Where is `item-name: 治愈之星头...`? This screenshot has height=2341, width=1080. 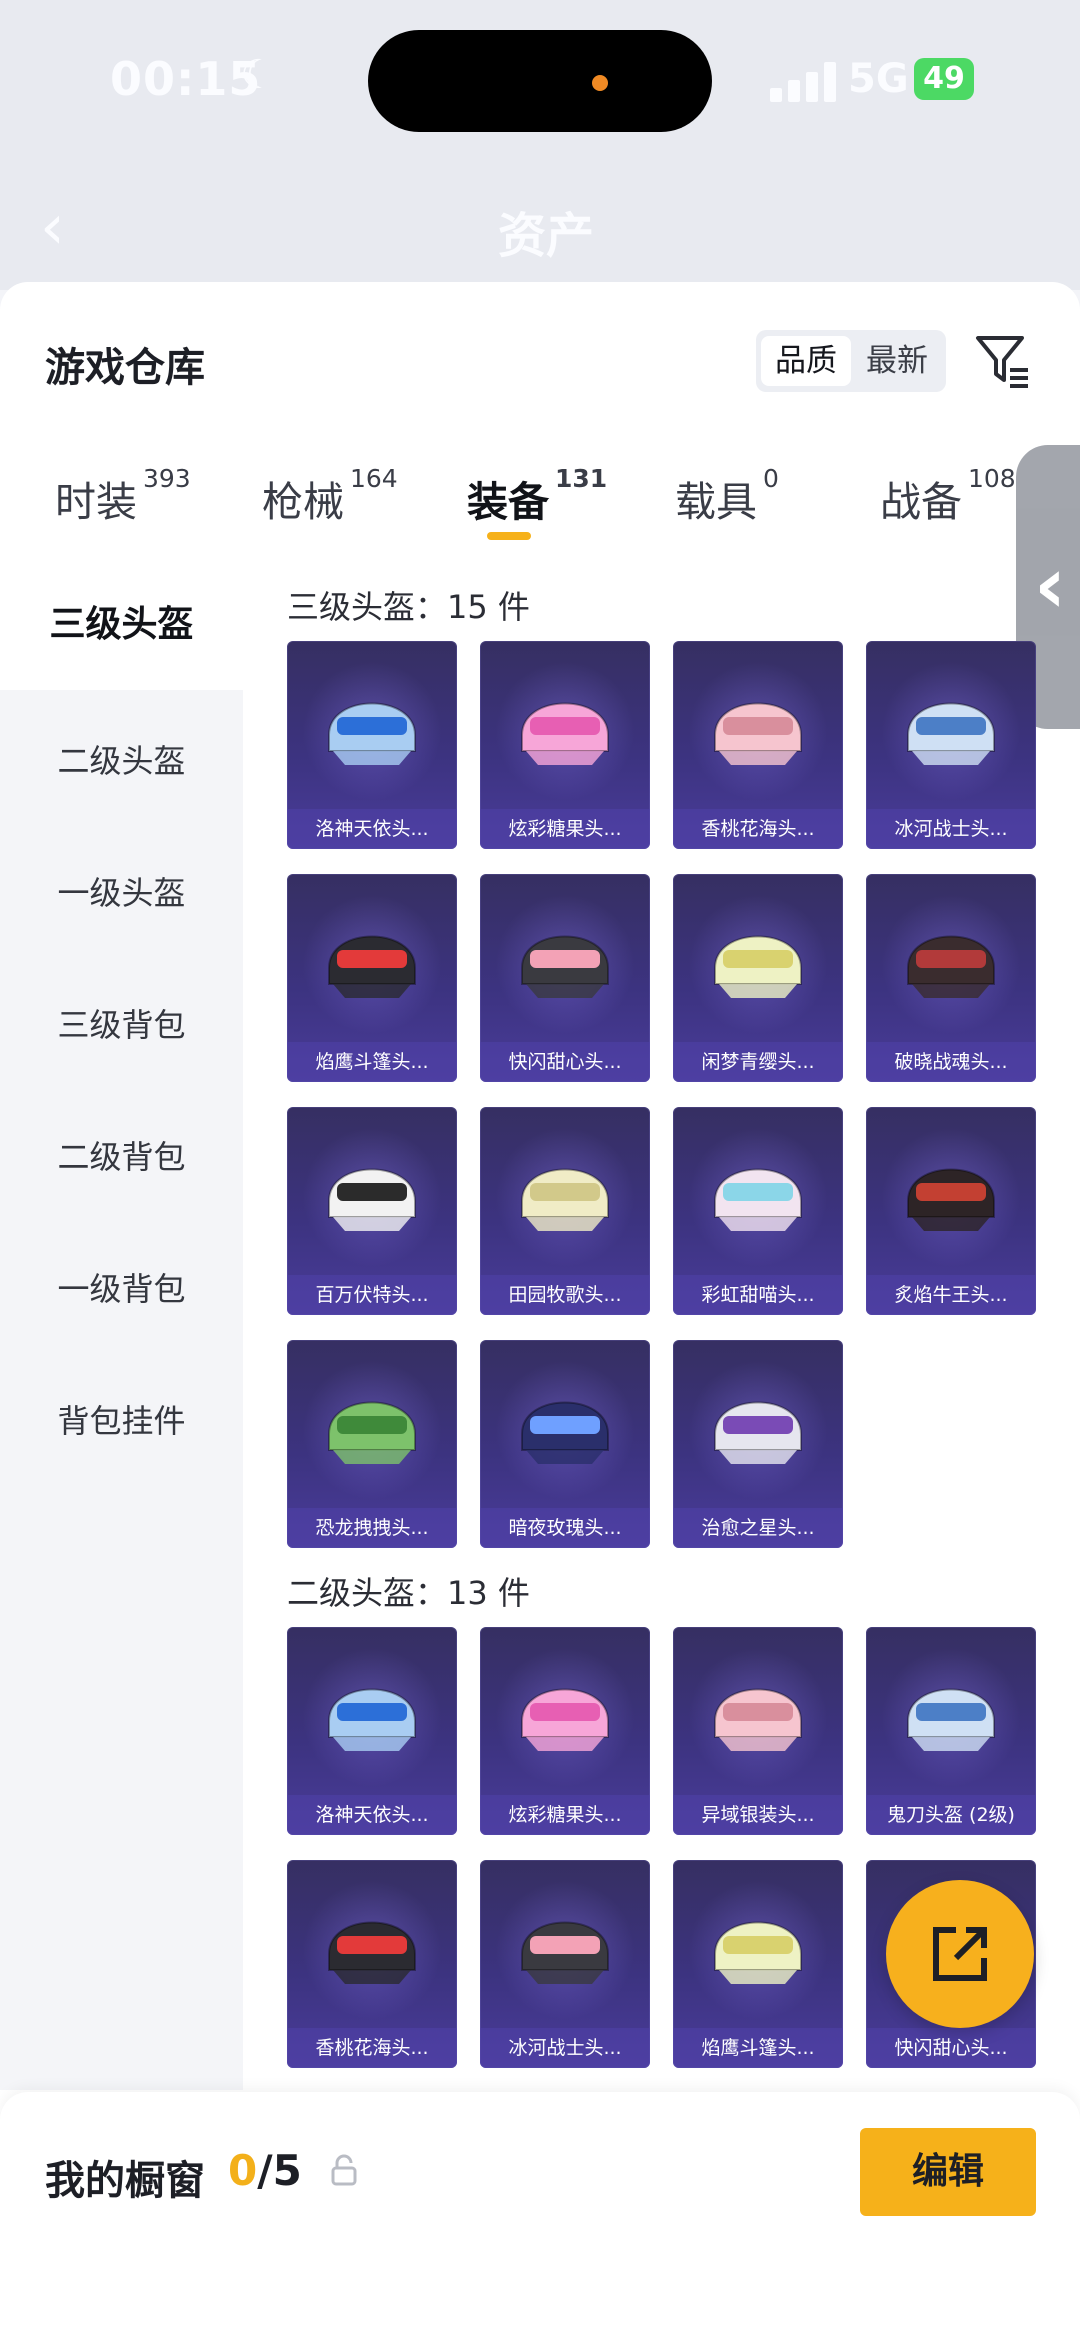
item-name: 治愈之星头... is located at coordinates (758, 1528).